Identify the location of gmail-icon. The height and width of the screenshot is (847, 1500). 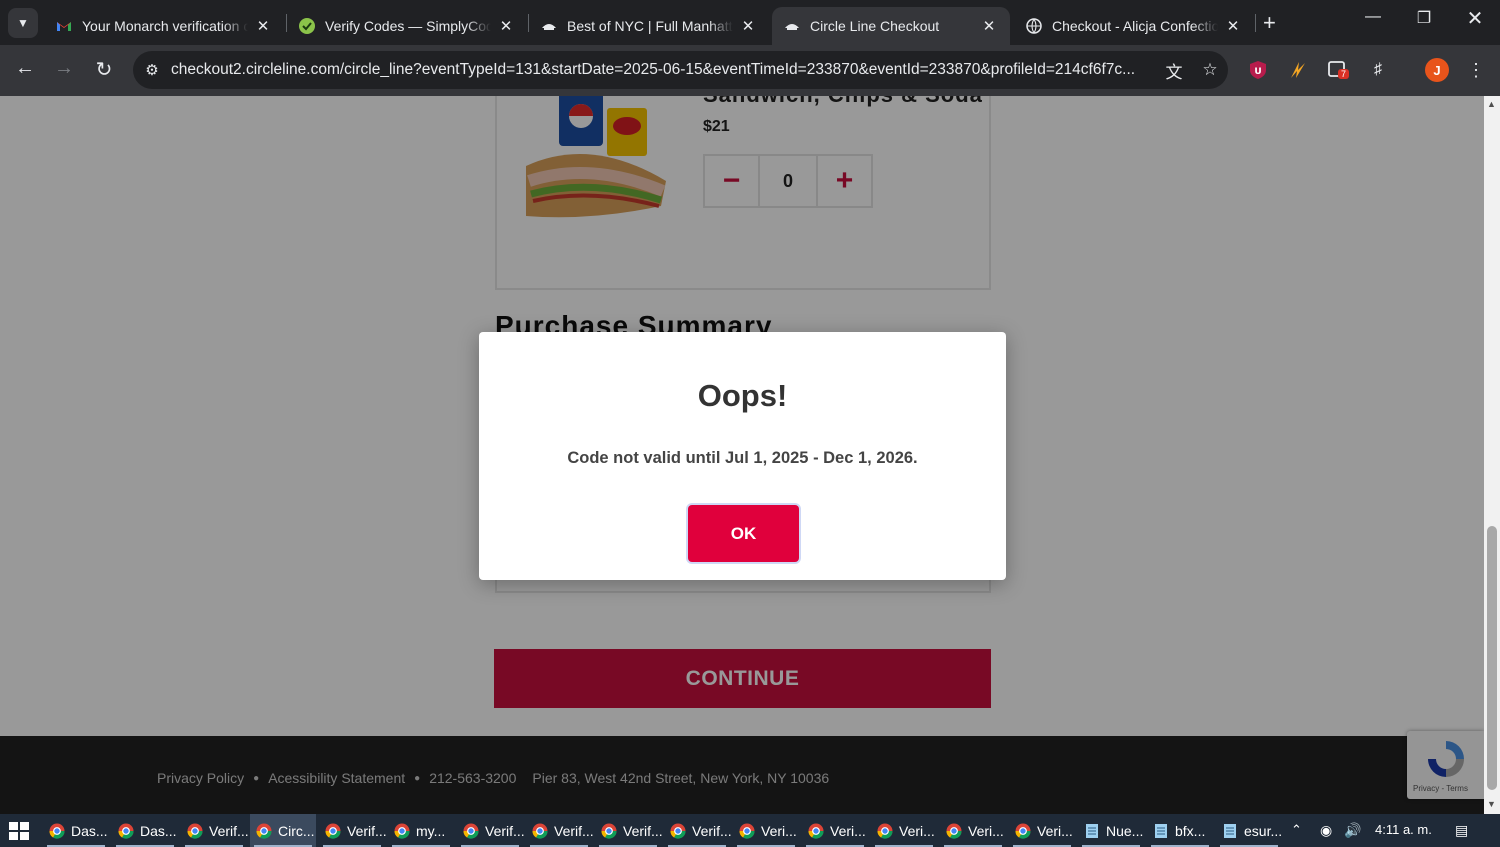
(64, 26).